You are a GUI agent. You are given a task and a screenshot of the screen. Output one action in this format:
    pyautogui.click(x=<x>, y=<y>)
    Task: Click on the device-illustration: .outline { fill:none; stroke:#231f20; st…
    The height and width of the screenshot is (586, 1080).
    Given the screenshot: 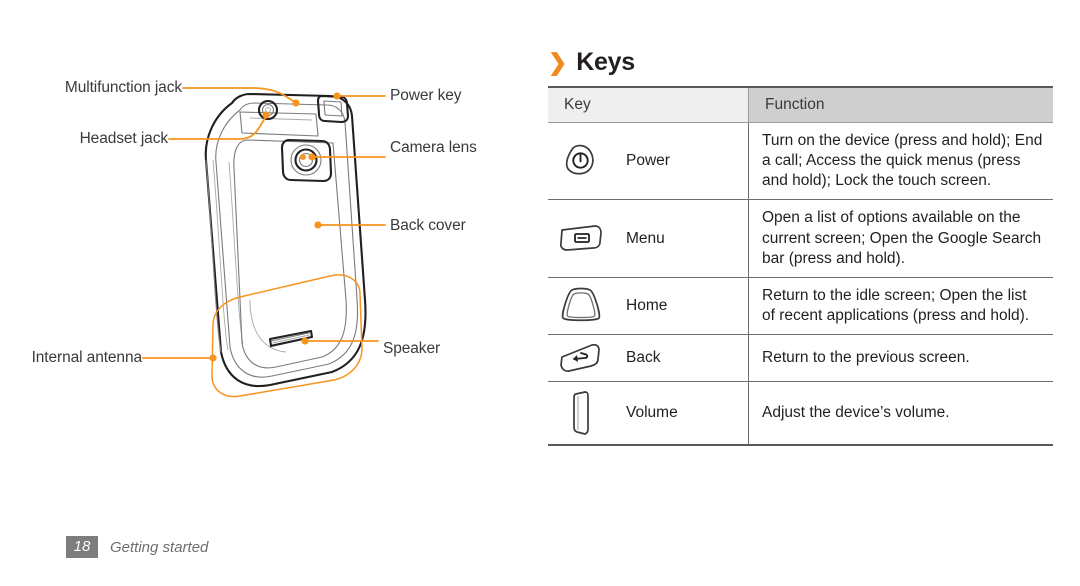 What is the action you would take?
    pyautogui.click(x=264, y=242)
    